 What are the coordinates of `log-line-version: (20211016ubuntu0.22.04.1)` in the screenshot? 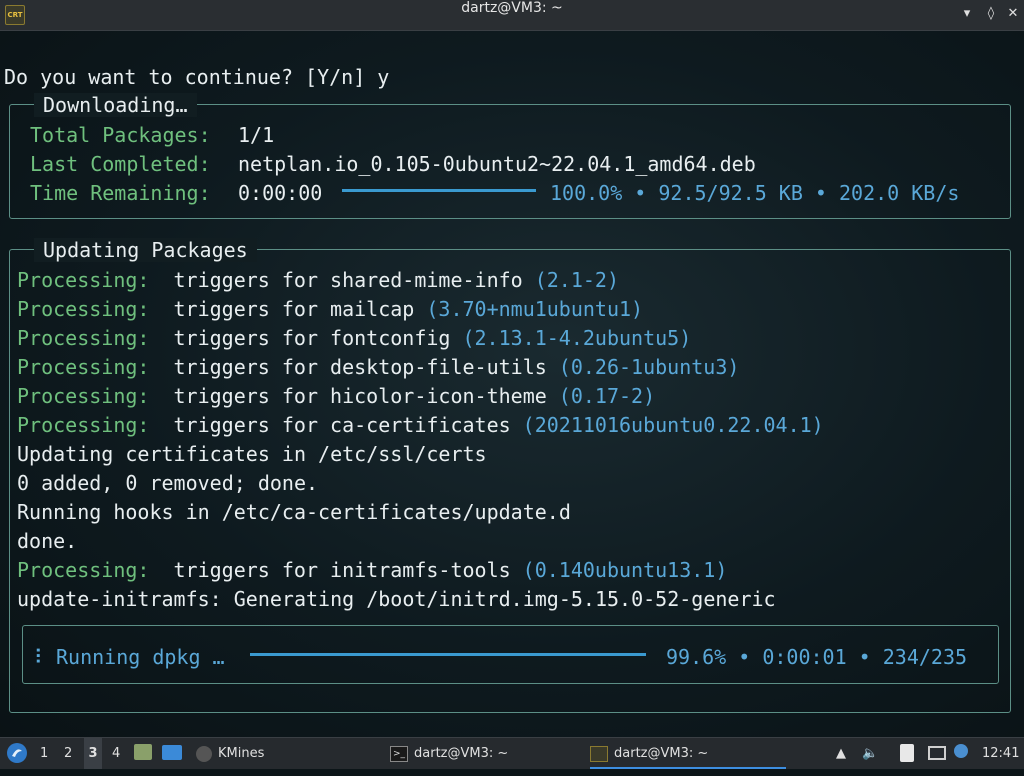 It's located at (673, 425).